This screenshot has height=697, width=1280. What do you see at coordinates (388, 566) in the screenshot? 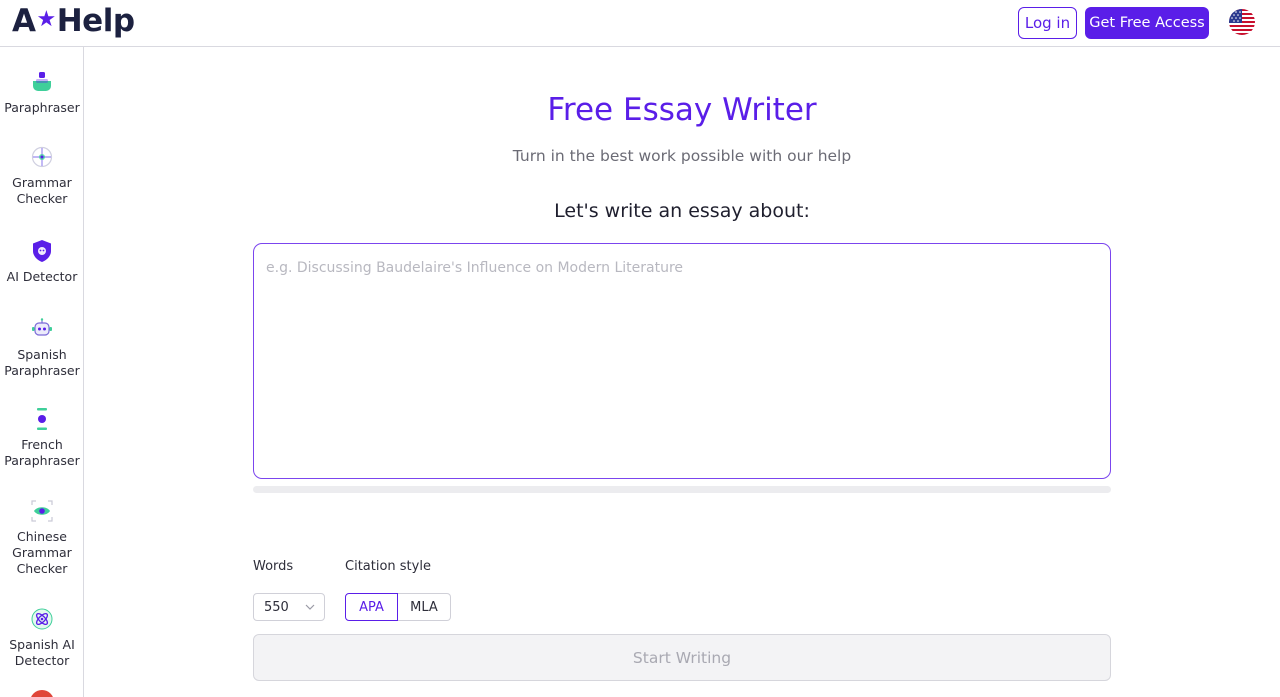
I see `citation-style-label: Citation style` at bounding box center [388, 566].